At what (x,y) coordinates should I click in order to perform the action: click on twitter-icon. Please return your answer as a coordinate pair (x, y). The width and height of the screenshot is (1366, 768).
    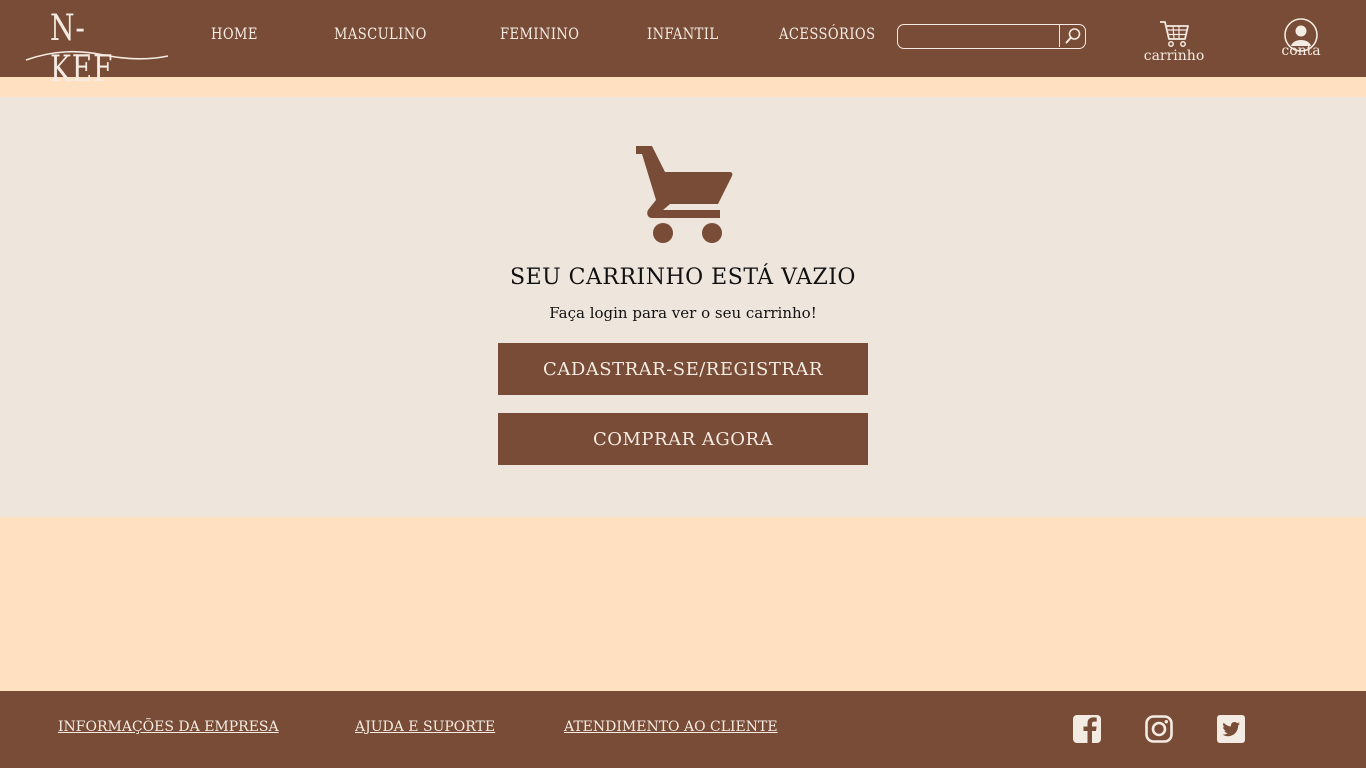
    Looking at the image, I should click on (1231, 729).